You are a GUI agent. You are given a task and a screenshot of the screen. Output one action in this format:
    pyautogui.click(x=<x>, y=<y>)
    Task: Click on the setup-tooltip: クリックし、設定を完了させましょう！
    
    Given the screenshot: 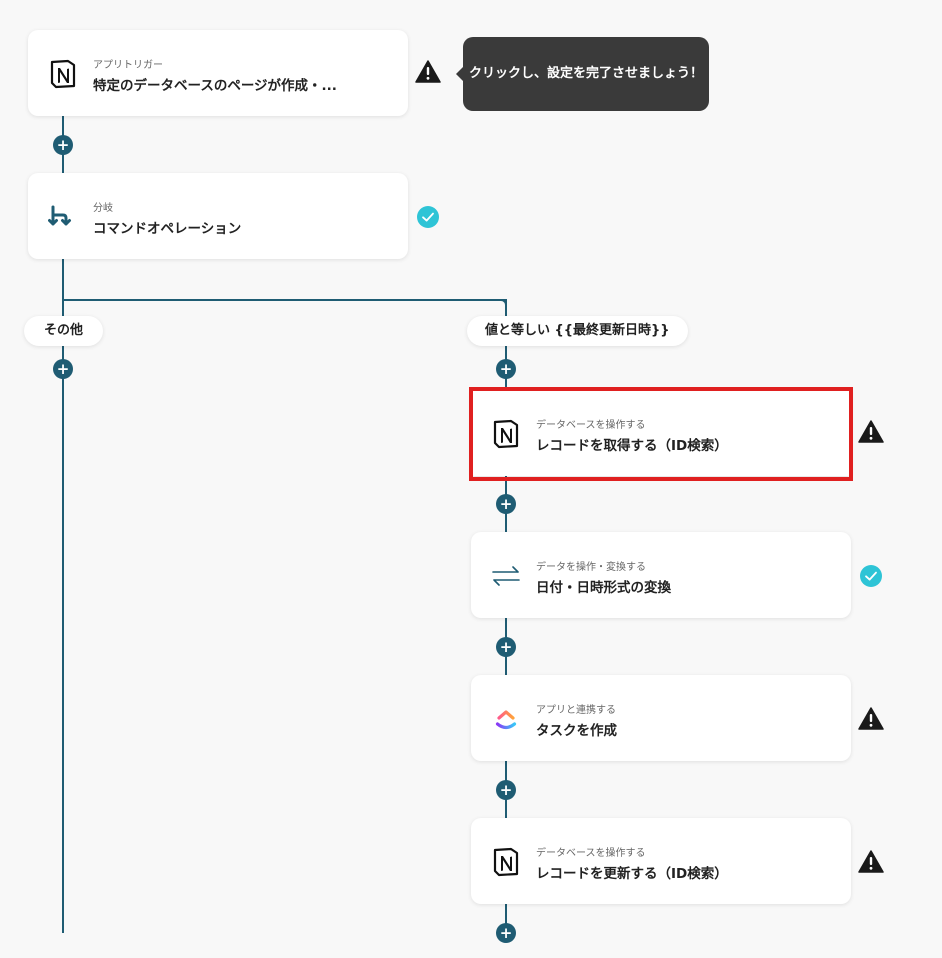 What is the action you would take?
    pyautogui.click(x=582, y=74)
    